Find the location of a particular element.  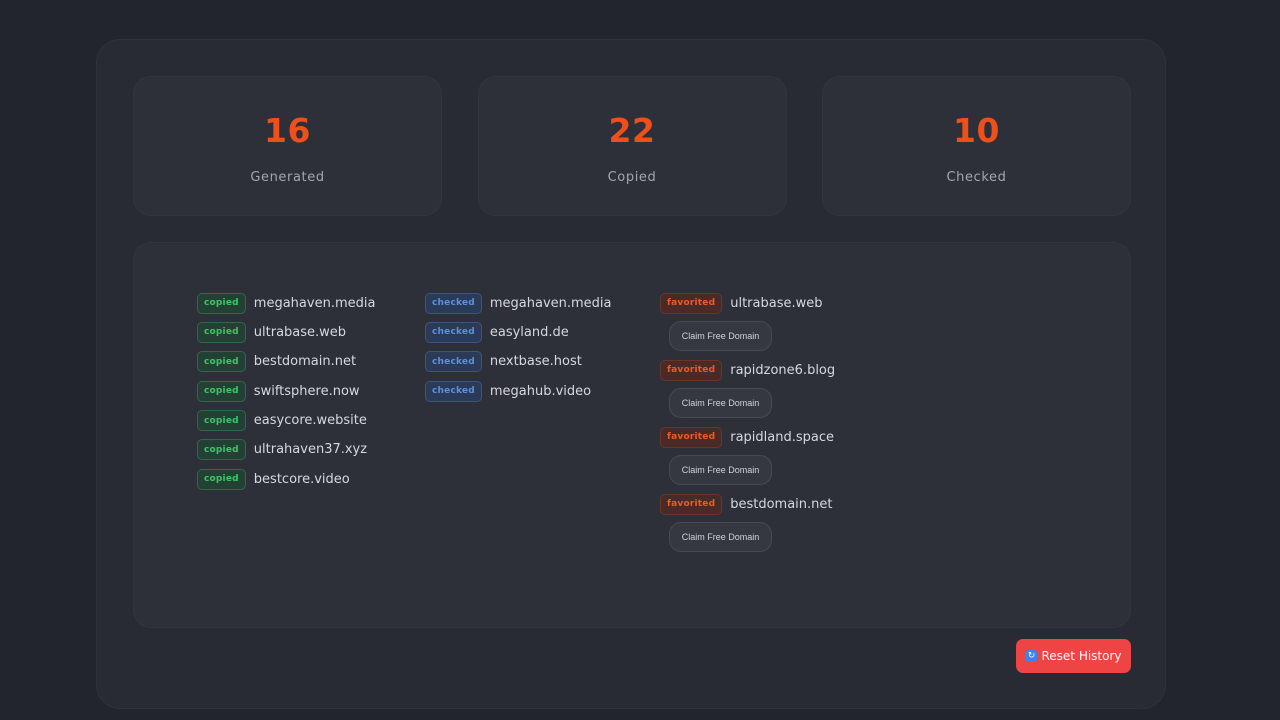

stat-label: Generated is located at coordinates (287, 177).